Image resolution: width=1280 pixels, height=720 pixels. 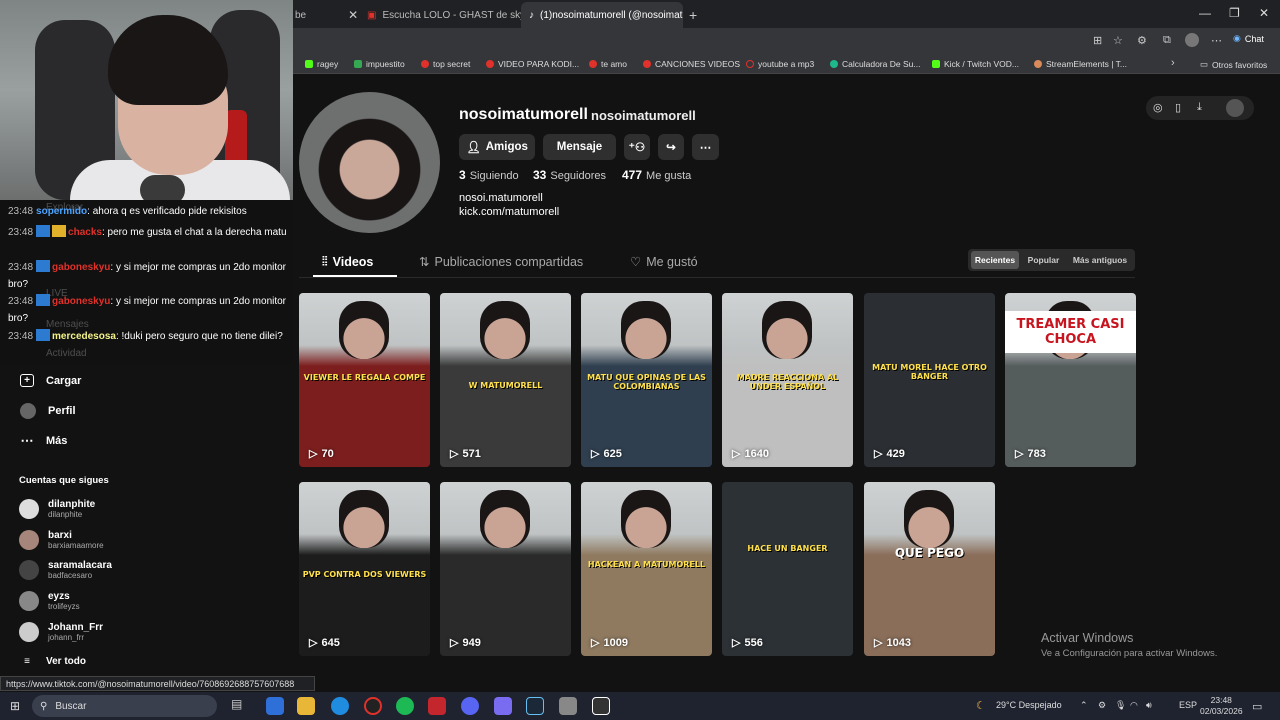 I want to click on following-account: Johann_Frr johann_frr, so click(x=61, y=632).